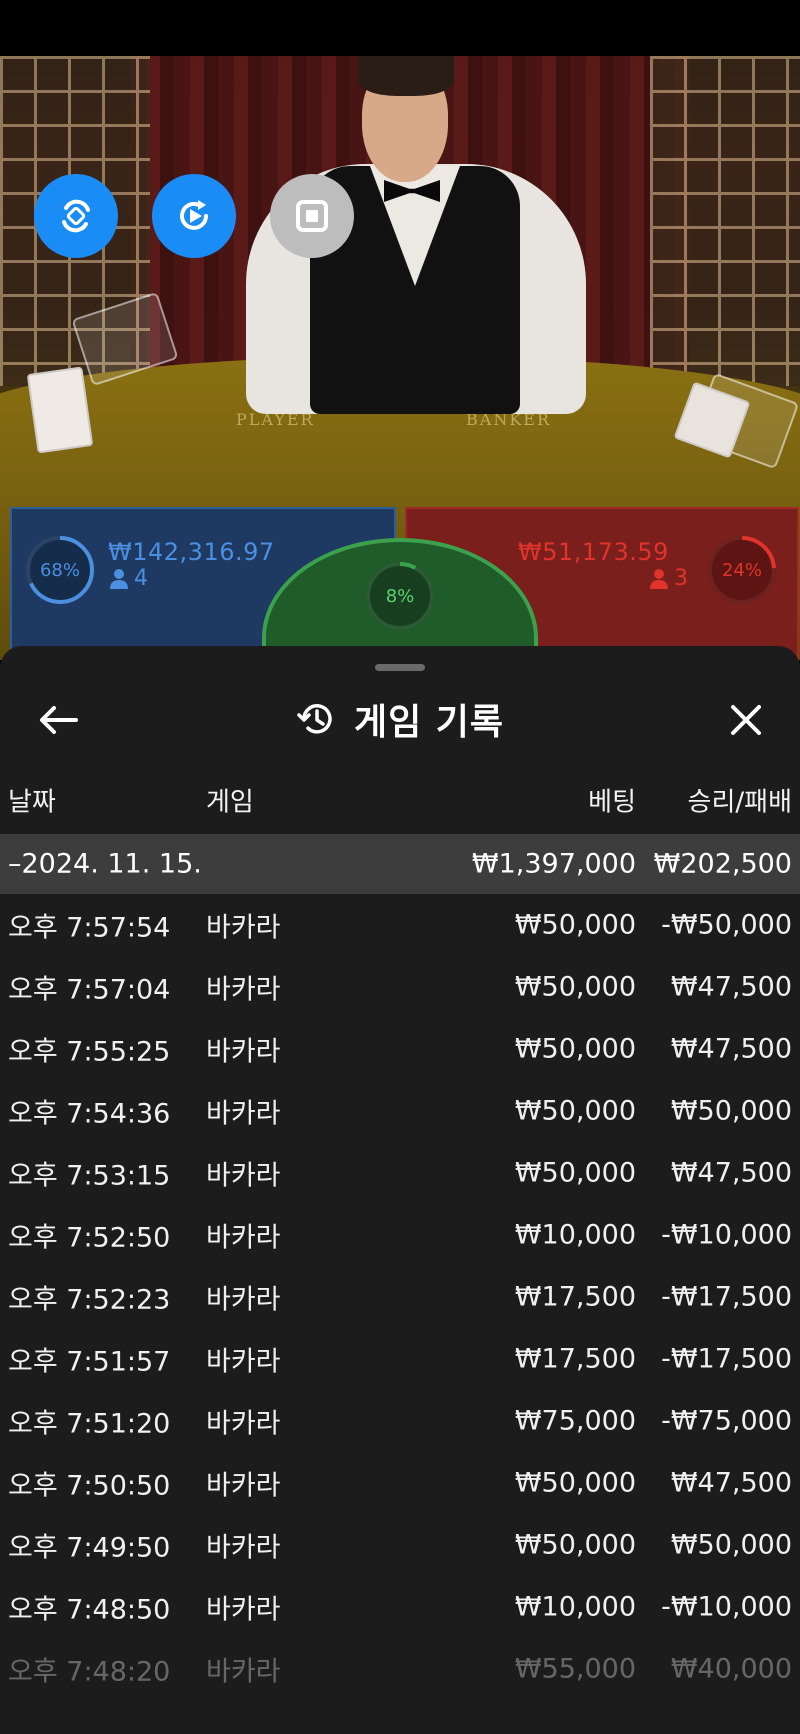 This screenshot has height=1734, width=800. Describe the element at coordinates (669, 578) in the screenshot. I see `banker-player-count: 3` at that location.